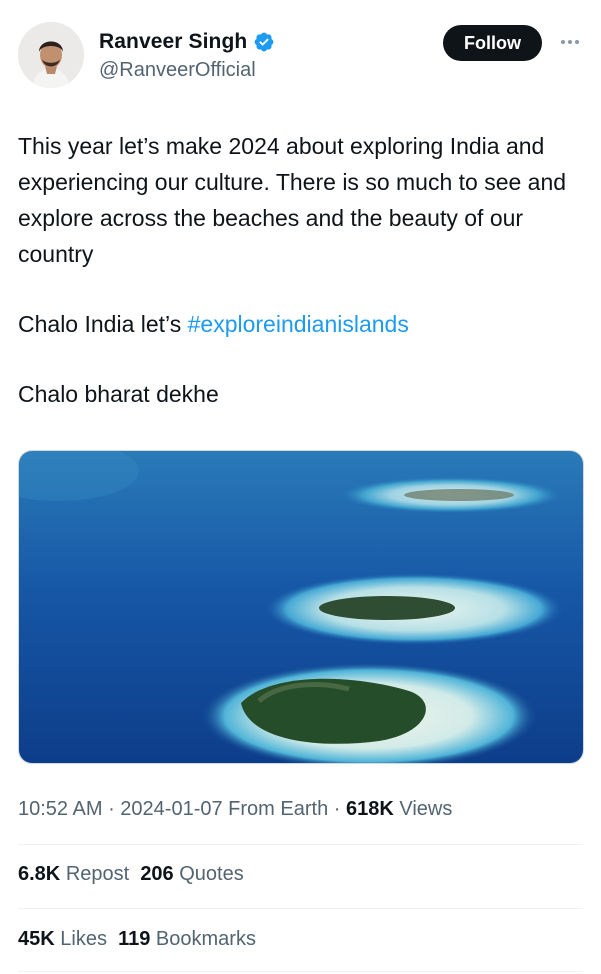 The width and height of the screenshot is (601, 974). Describe the element at coordinates (103, 324) in the screenshot. I see `tweet-paragraph-text: Chalo India let’s` at that location.